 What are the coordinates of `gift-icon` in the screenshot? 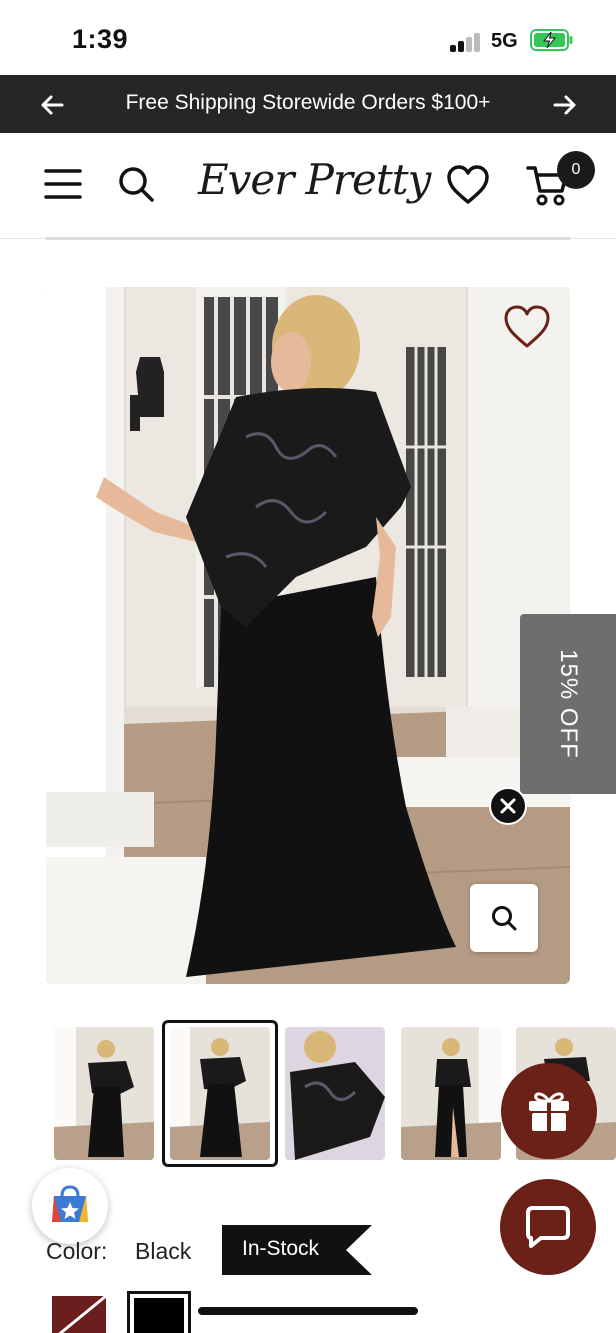 It's located at (549, 1111).